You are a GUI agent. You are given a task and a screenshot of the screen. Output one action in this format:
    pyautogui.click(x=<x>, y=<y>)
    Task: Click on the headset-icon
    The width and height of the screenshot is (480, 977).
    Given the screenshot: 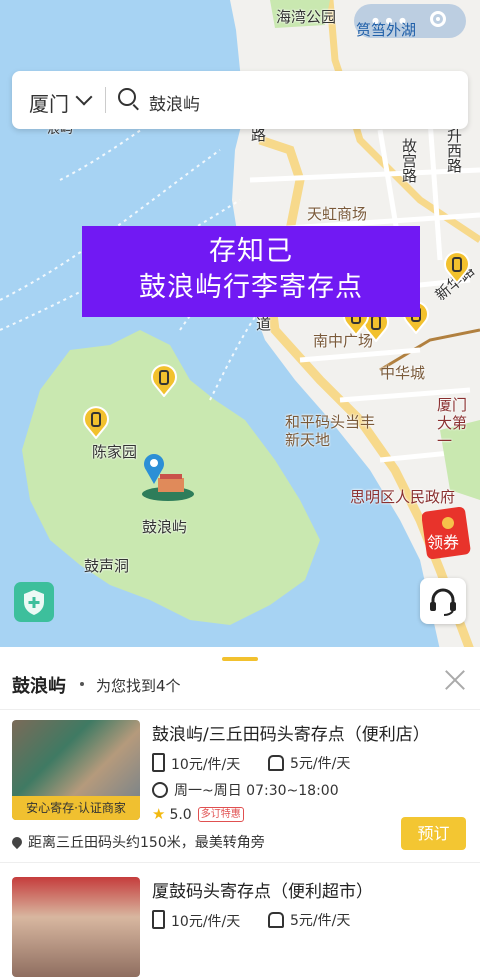 What is the action you would take?
    pyautogui.click(x=443, y=601)
    